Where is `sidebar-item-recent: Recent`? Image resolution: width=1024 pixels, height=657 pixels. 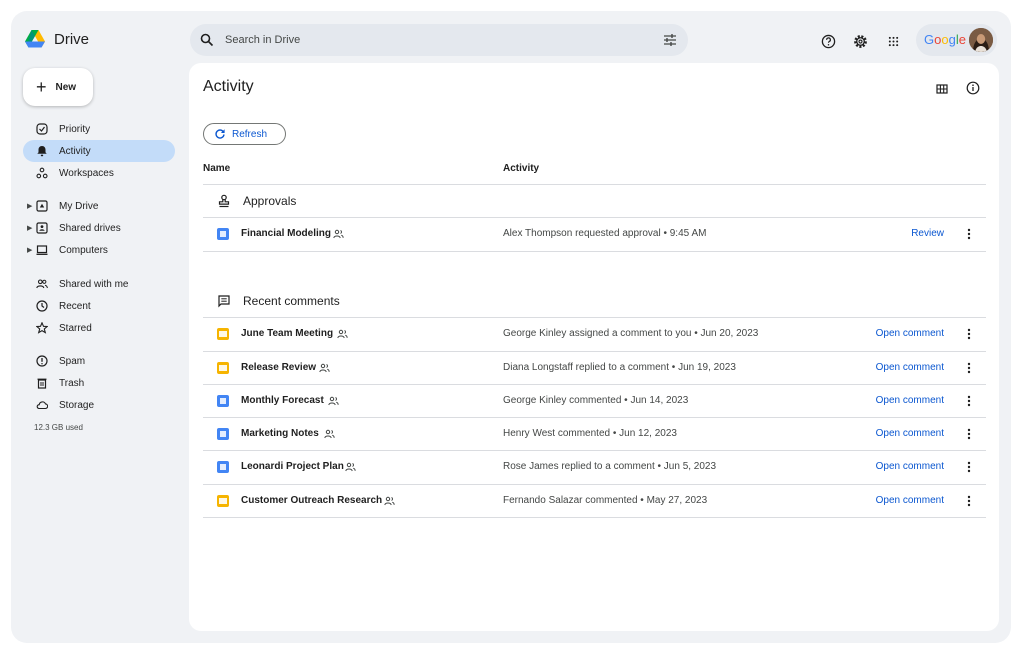
sidebar-item-recent: Recent is located at coordinates (99, 306).